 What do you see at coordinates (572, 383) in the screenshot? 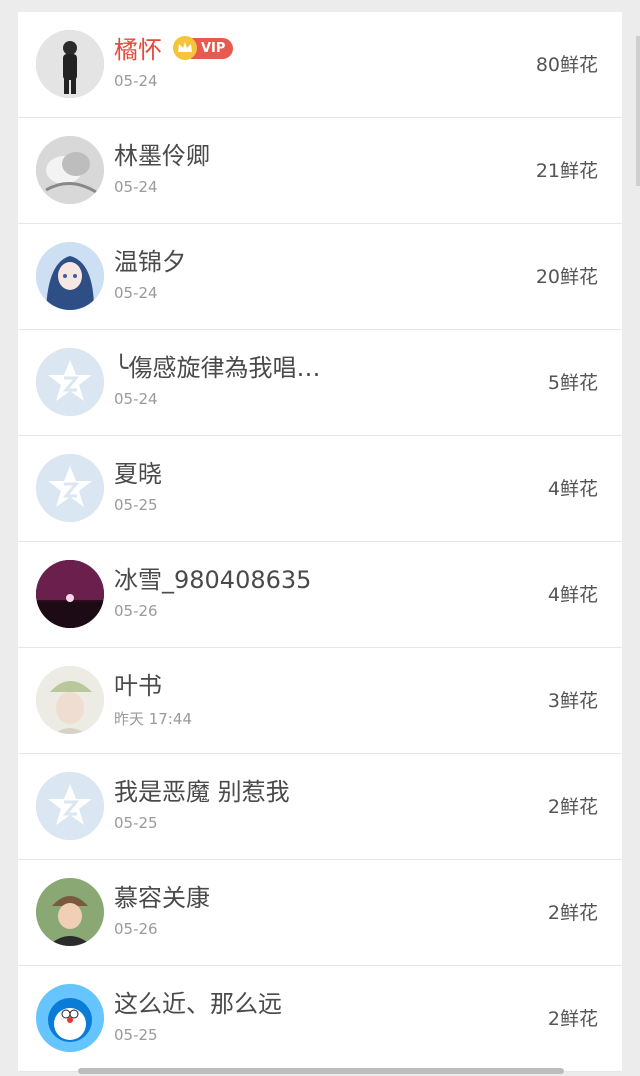
I see `flower-count: 5鲜花` at bounding box center [572, 383].